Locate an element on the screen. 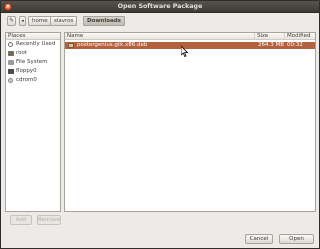 The height and width of the screenshot is (249, 320). place-label: floppy0 is located at coordinates (26, 71).